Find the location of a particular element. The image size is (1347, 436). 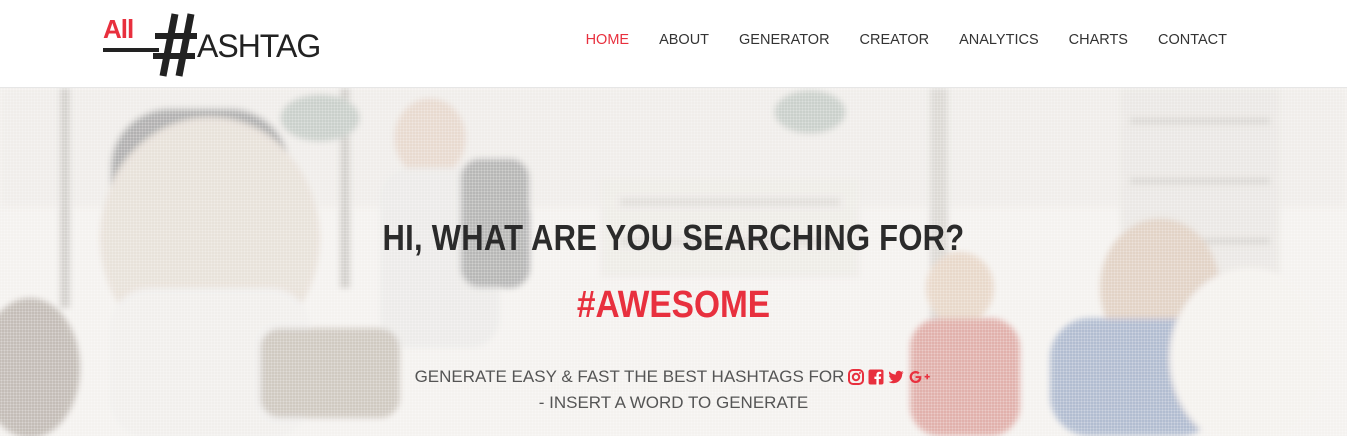

nav-item-about: ABOUT is located at coordinates (684, 40).